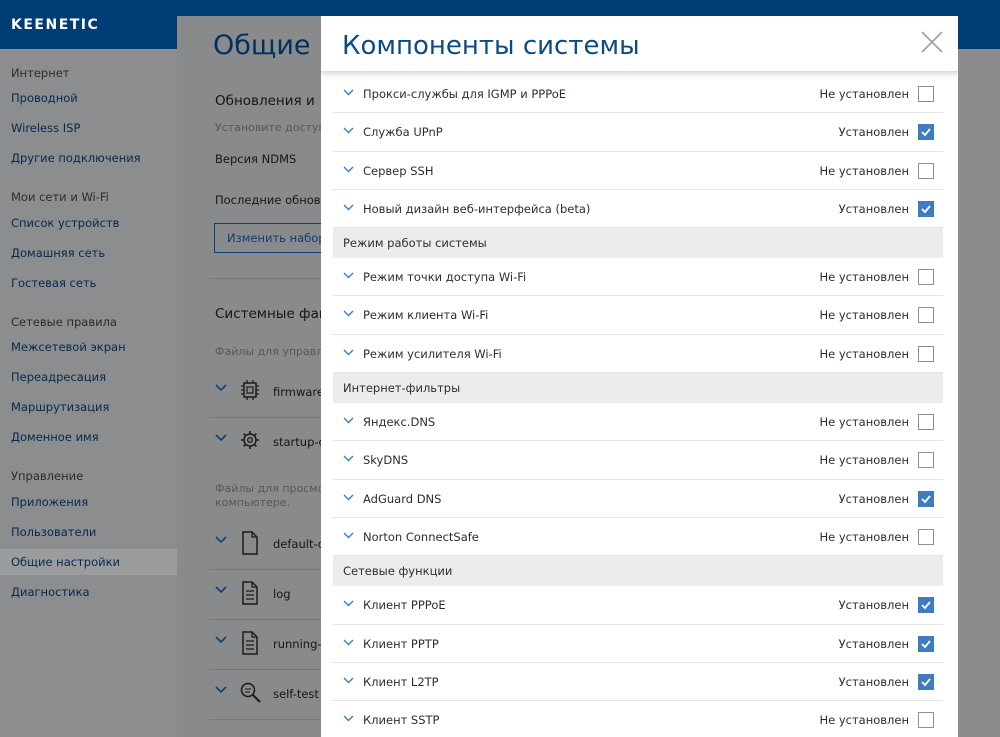 This screenshot has height=737, width=1000. I want to click on file-row-default-config: default-c, so click(273, 544).